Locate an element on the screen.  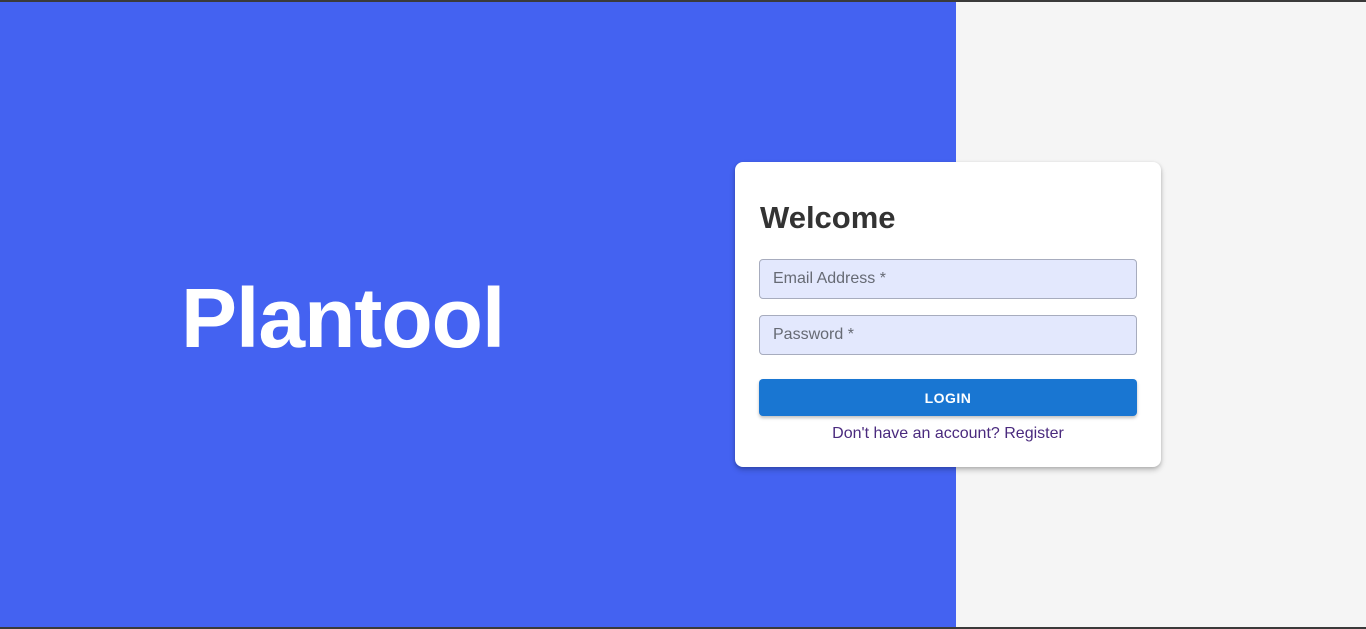
register-link: Don't have an account? Register is located at coordinates (948, 434).